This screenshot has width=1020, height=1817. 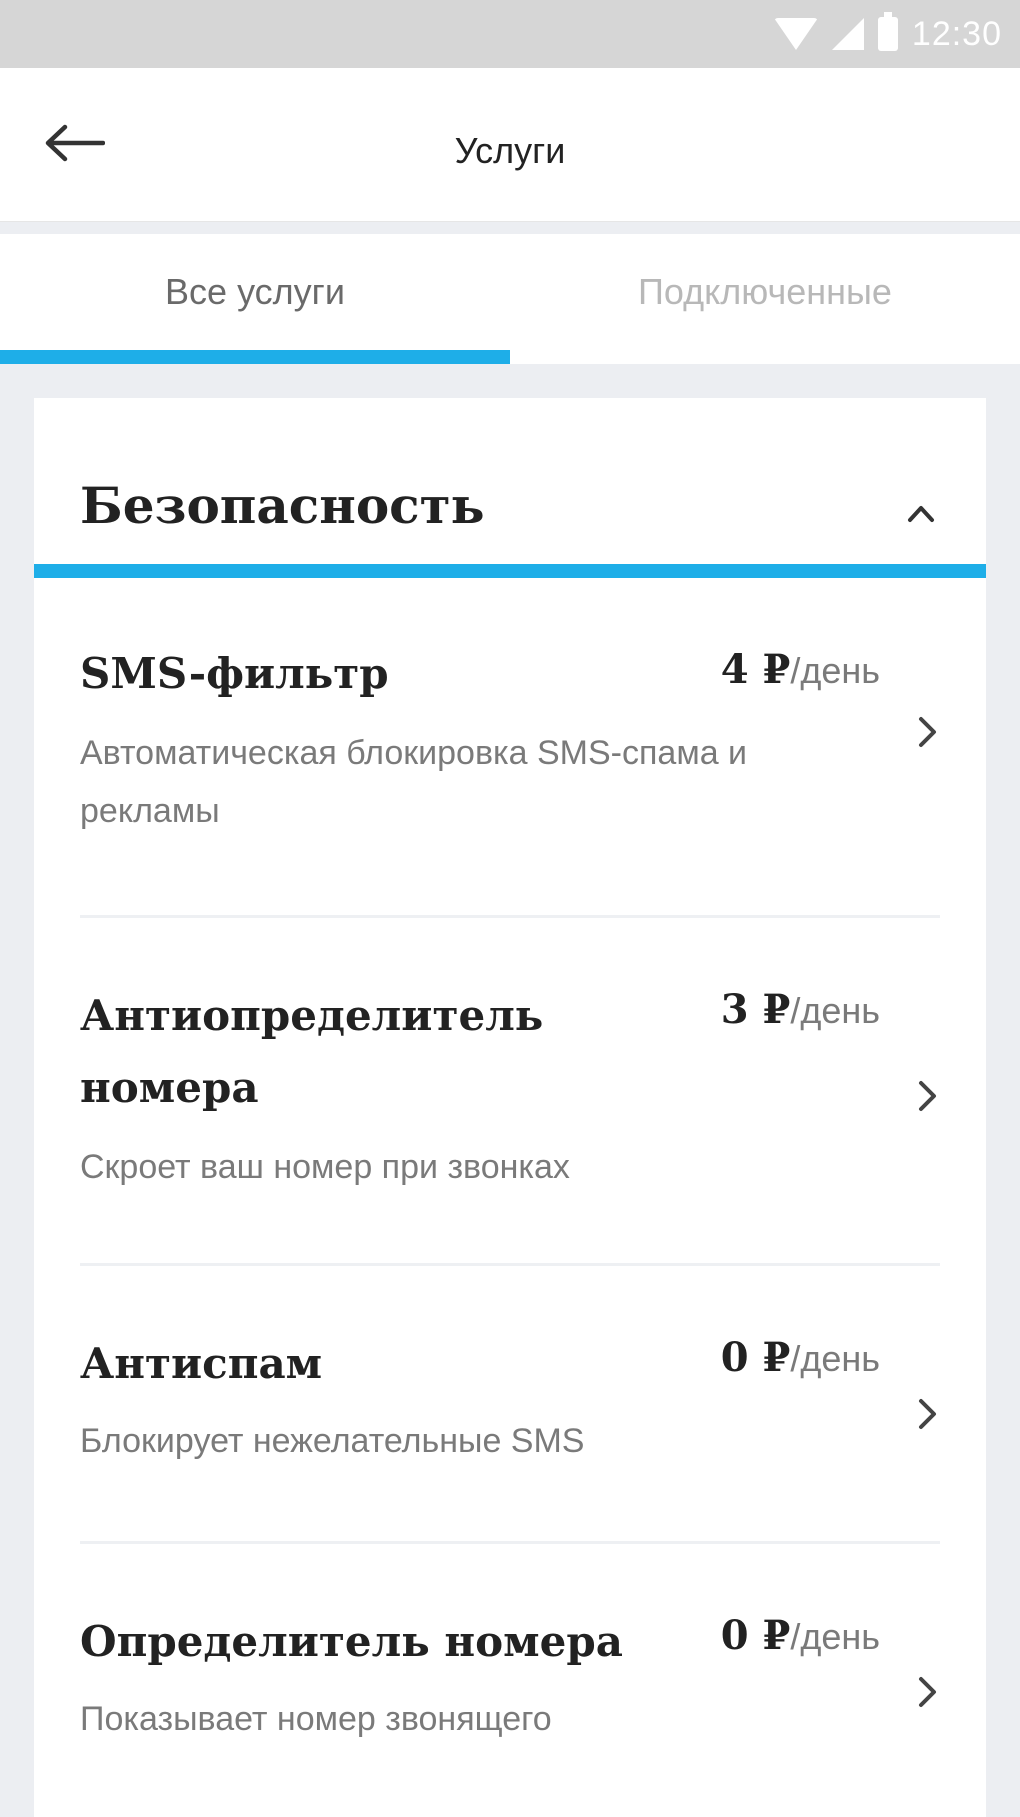 I want to click on tab-connected: Подключенные, so click(x=765, y=299).